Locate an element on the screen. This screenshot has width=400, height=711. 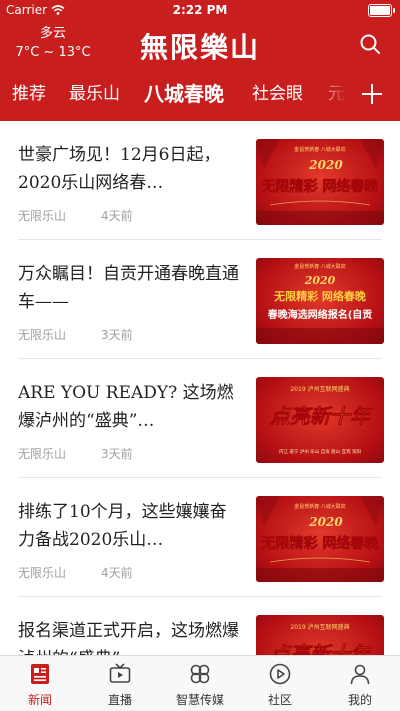
tab-label: 新闻 is located at coordinates (39, 700).